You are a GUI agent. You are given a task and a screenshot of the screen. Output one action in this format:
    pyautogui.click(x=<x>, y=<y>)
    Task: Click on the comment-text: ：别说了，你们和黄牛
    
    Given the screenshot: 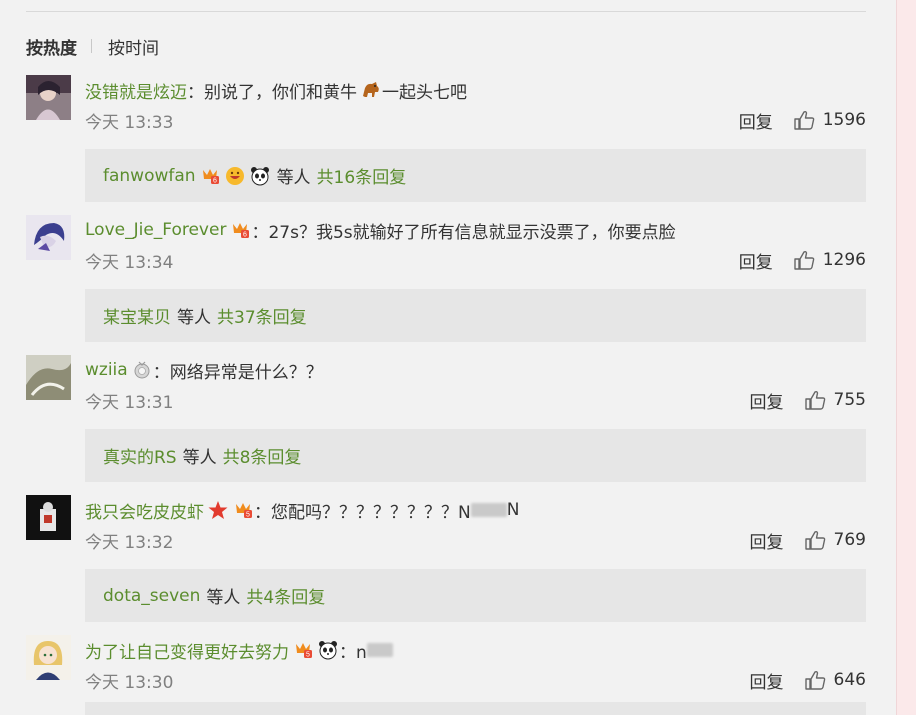 What is the action you would take?
    pyautogui.click(x=272, y=92)
    